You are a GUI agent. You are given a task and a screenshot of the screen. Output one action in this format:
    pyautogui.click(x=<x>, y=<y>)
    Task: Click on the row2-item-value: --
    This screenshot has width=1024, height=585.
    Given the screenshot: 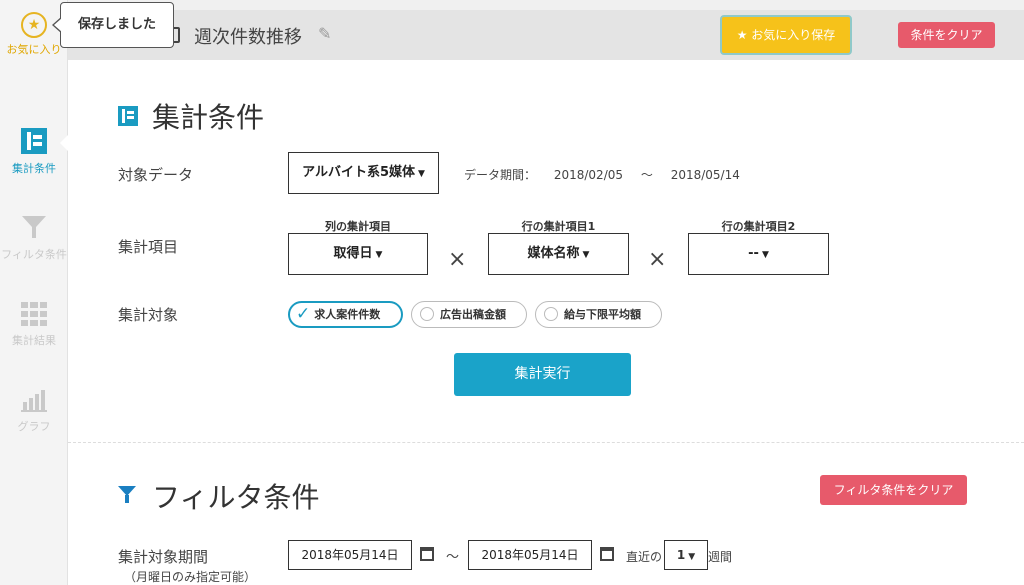 What is the action you would take?
    pyautogui.click(x=753, y=253)
    